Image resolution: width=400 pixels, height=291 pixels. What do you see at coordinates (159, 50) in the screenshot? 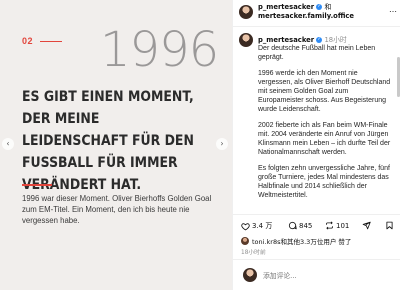
I see `year-title: 1996` at bounding box center [159, 50].